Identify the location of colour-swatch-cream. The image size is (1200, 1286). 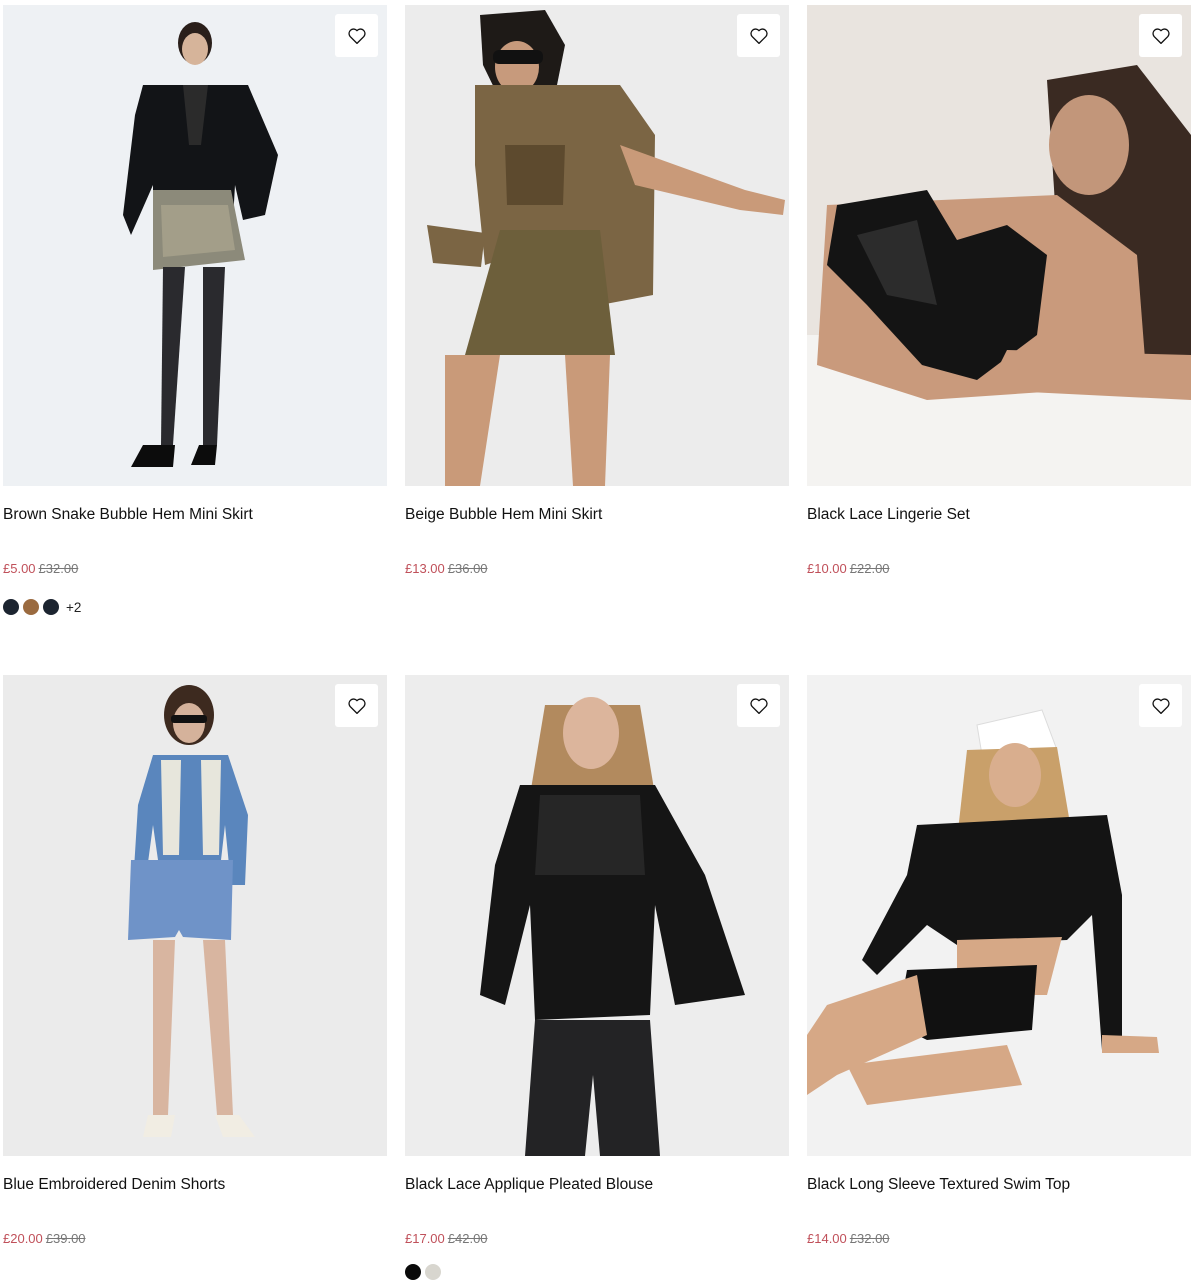
(433, 1272).